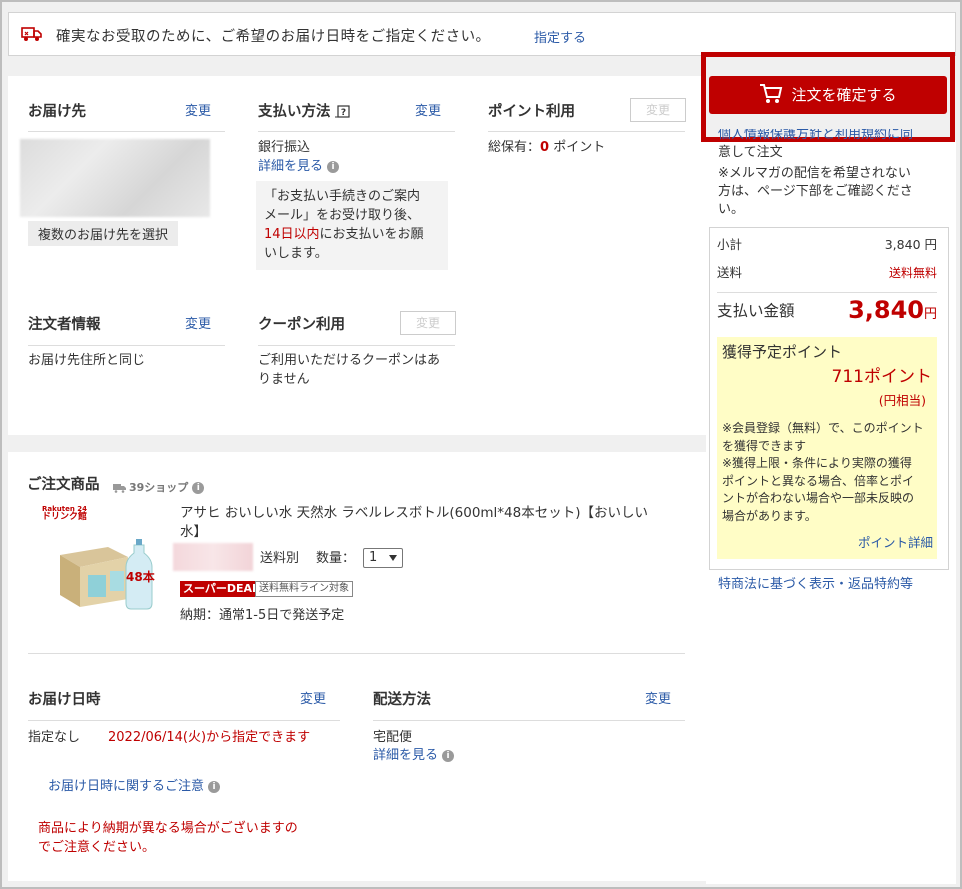  I want to click on price-redacted, so click(213, 557).